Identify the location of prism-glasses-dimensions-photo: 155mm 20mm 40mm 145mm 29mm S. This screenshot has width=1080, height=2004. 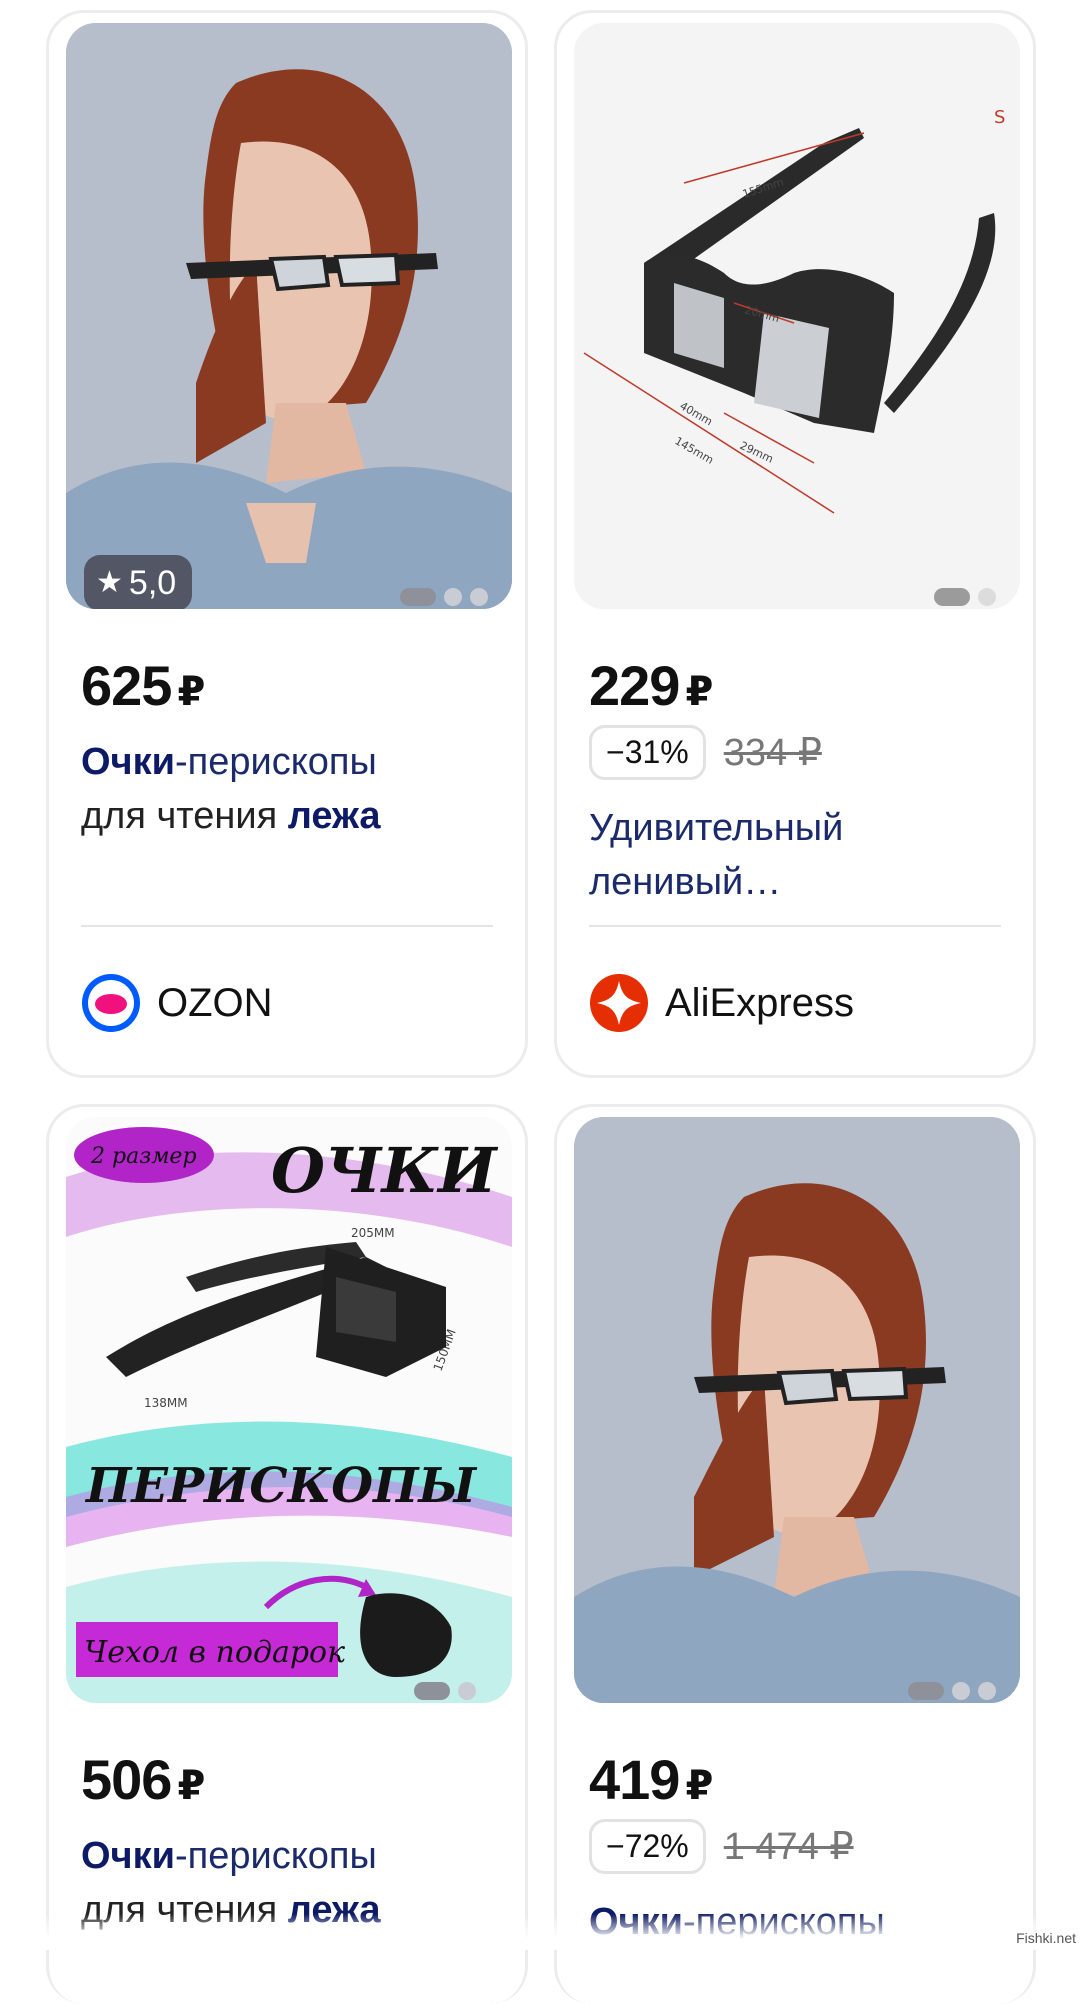
(797, 316).